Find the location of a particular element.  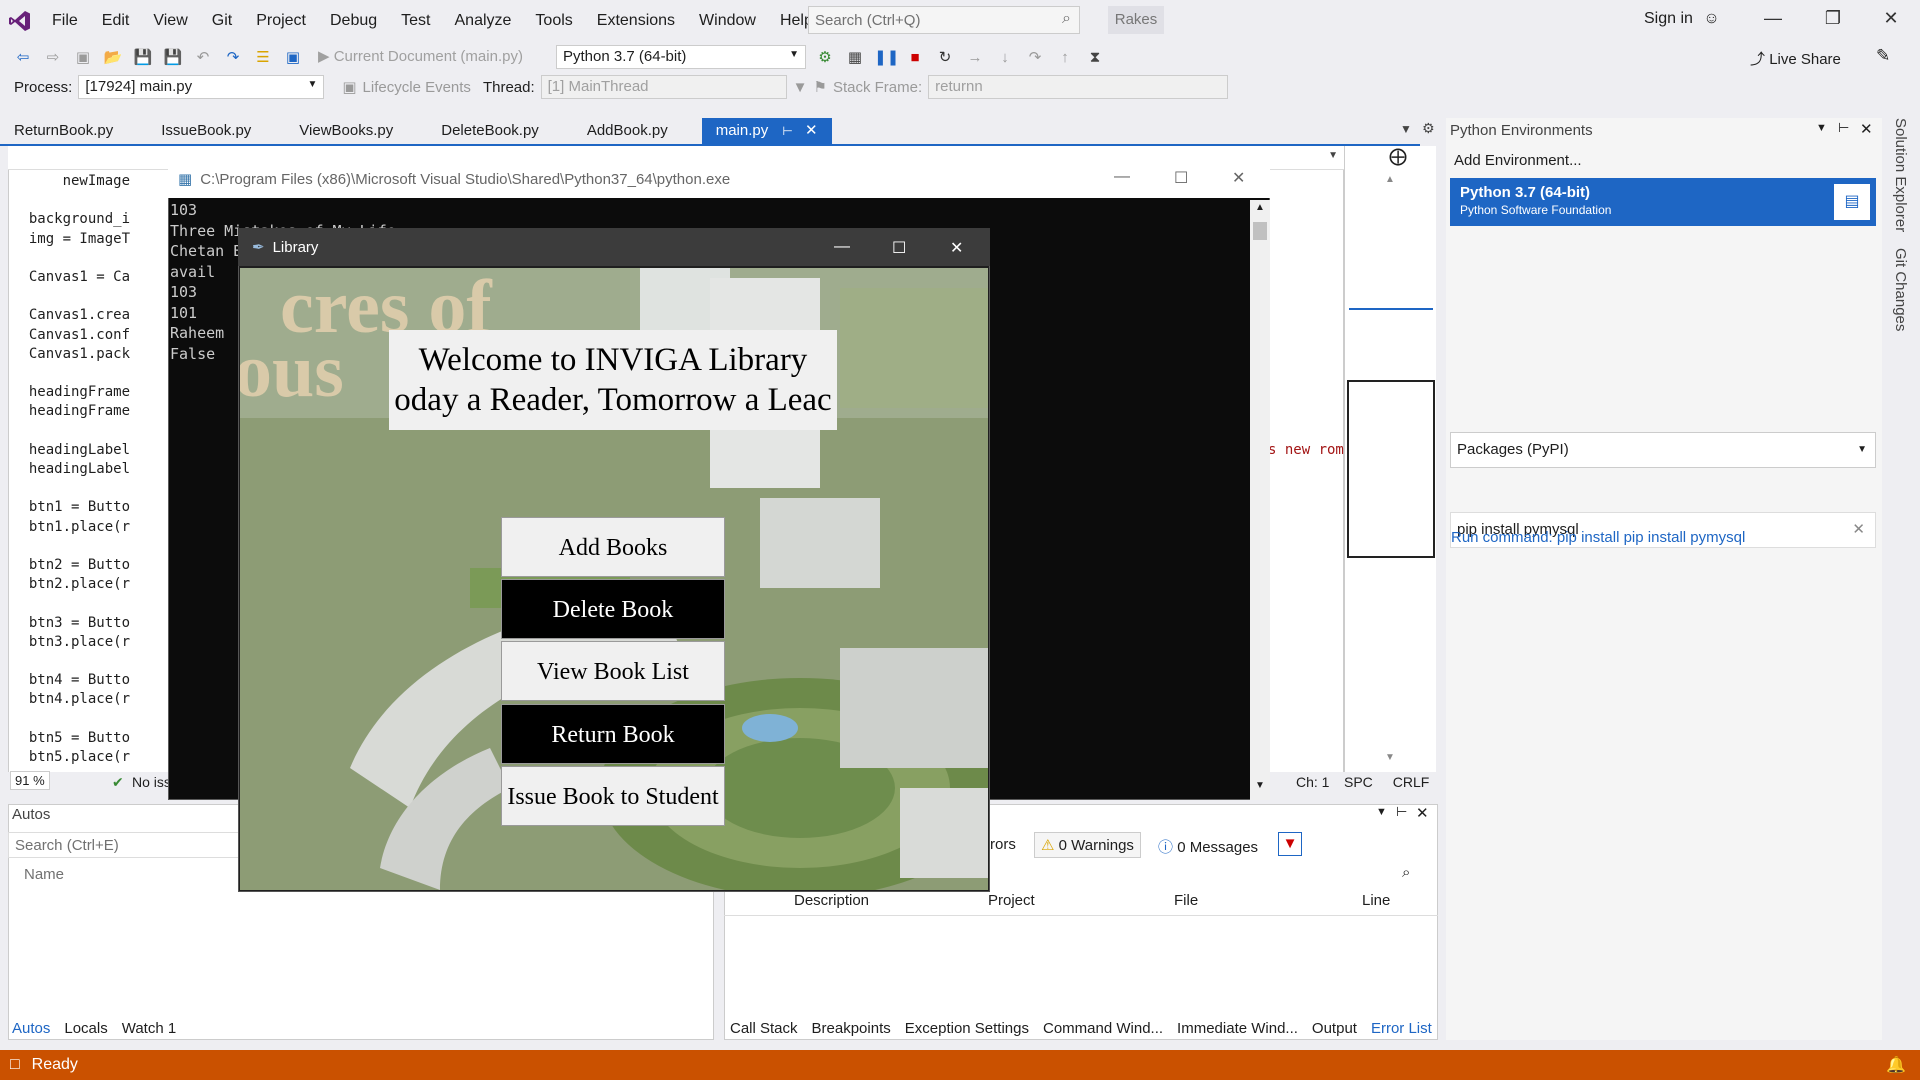

lifecycle-events-button: Lifecycle Events is located at coordinates (417, 87).